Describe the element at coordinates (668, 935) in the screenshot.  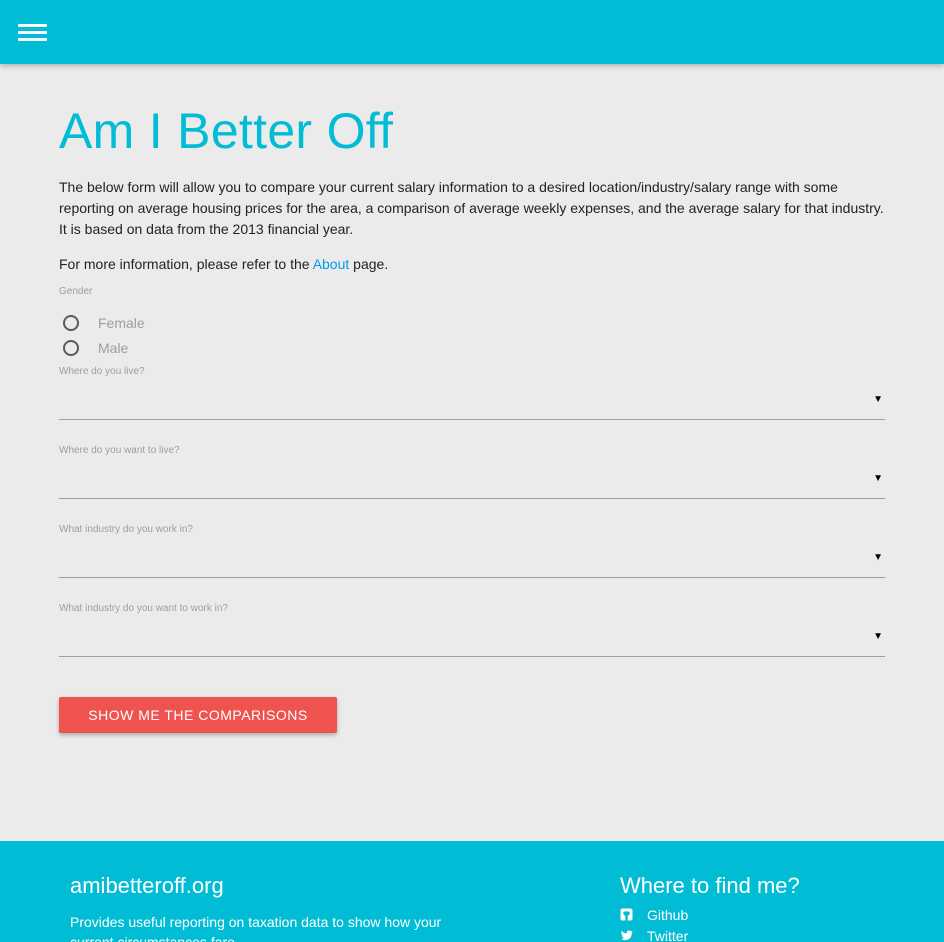
I see `twitter-link-label: Twitter` at that location.